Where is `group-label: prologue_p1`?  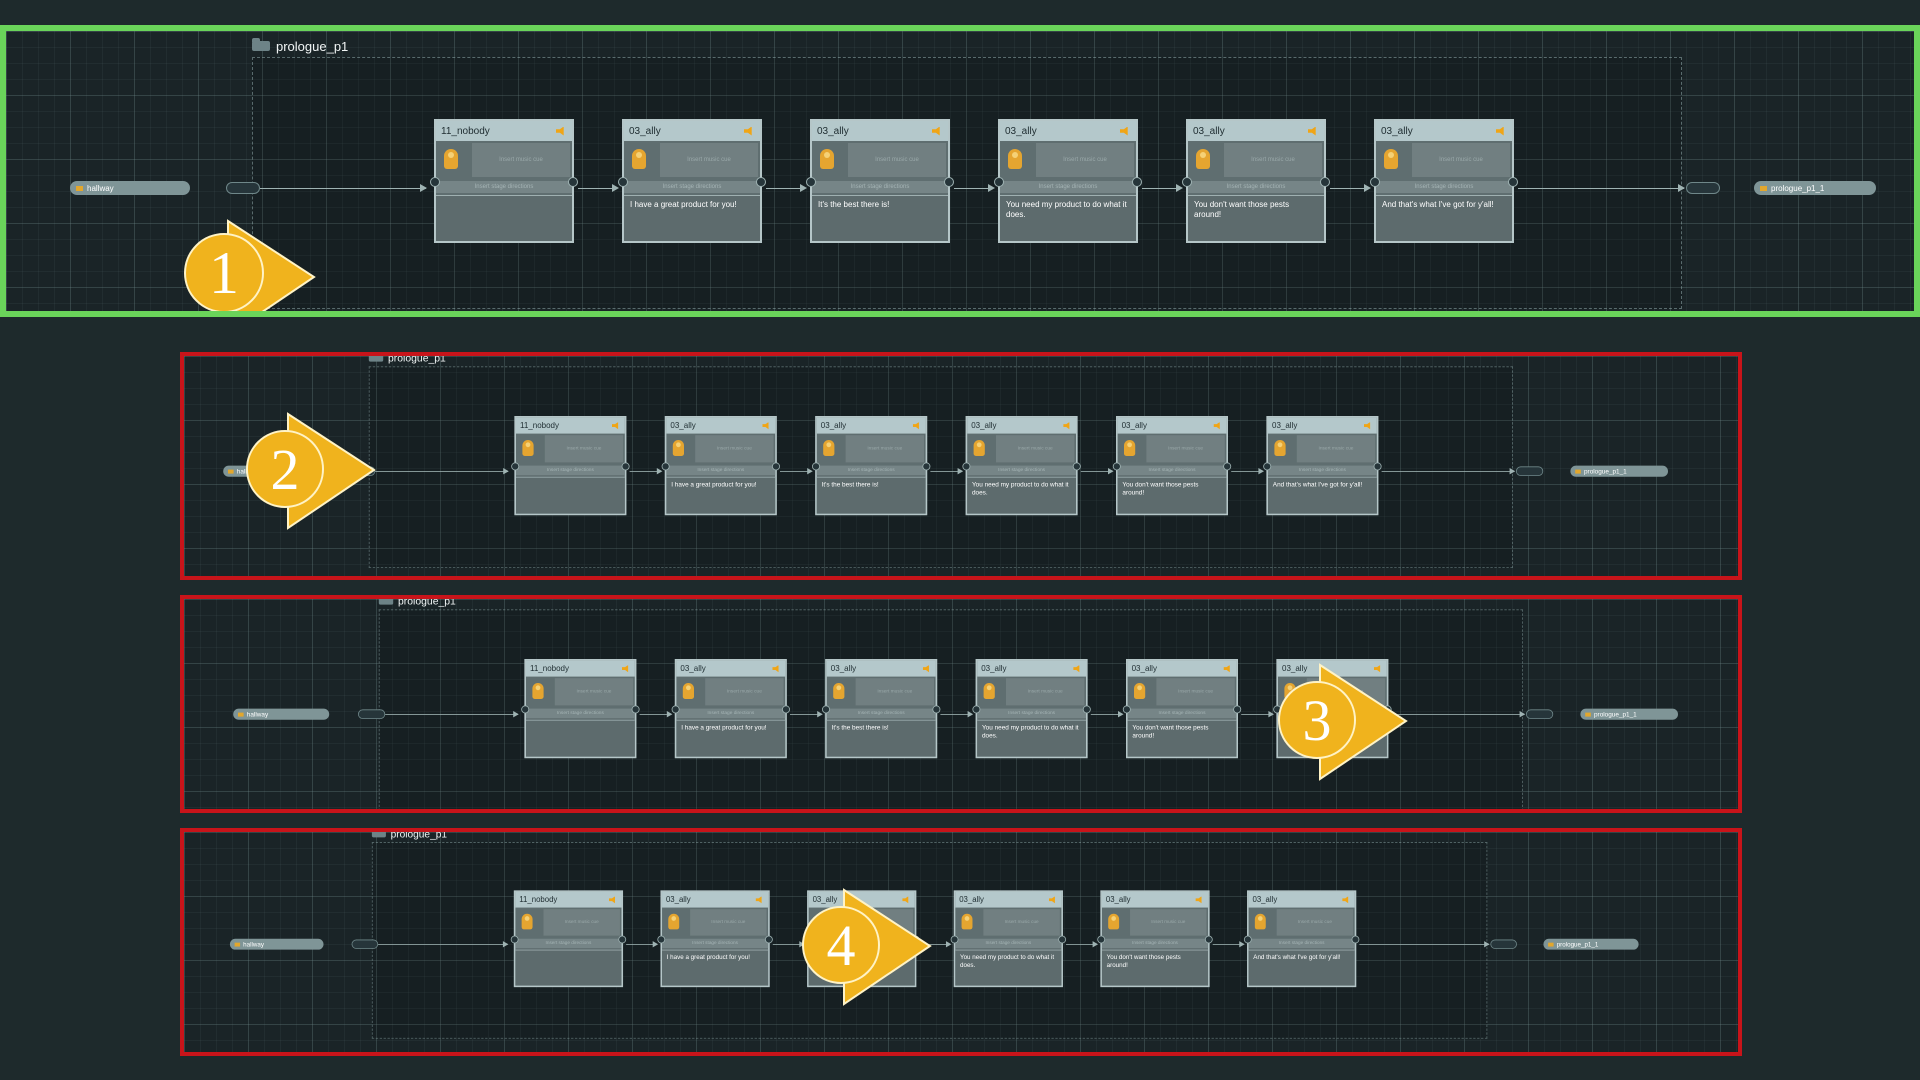 group-label: prologue_p1 is located at coordinates (300, 46).